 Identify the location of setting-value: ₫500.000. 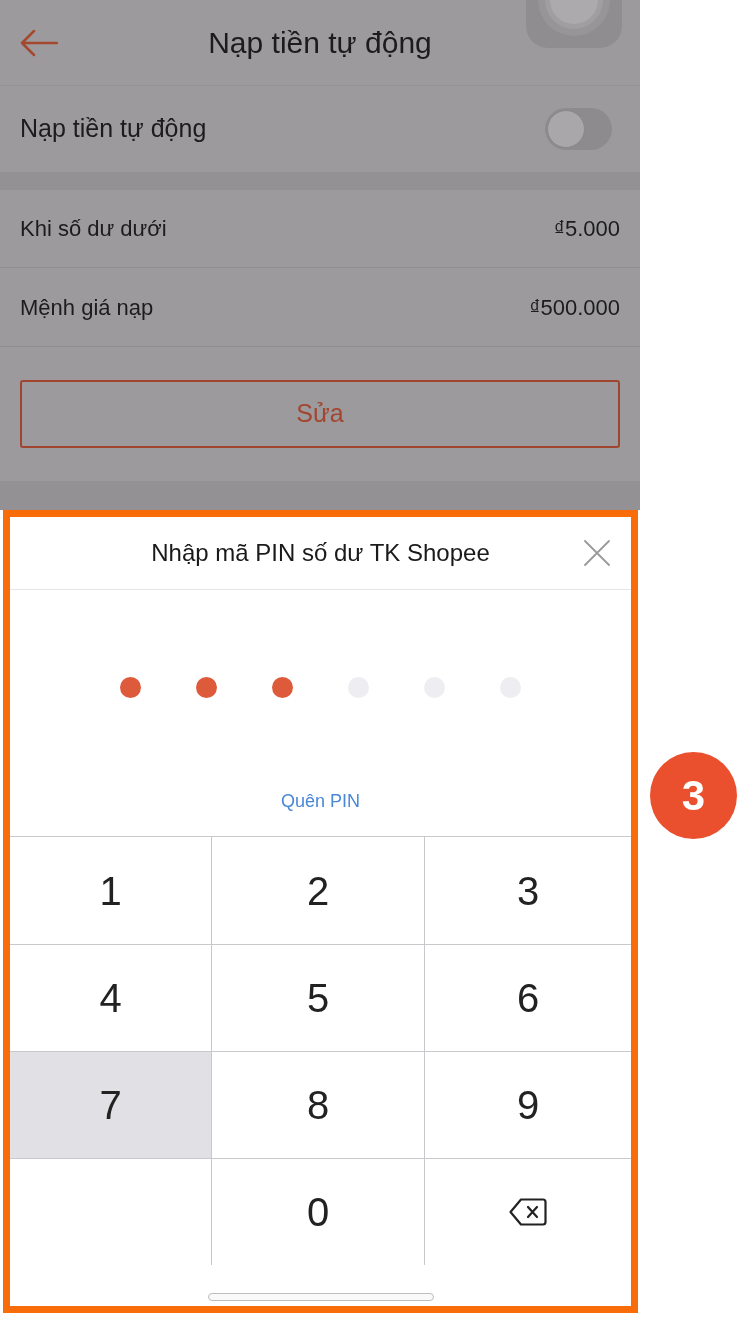
(574, 307).